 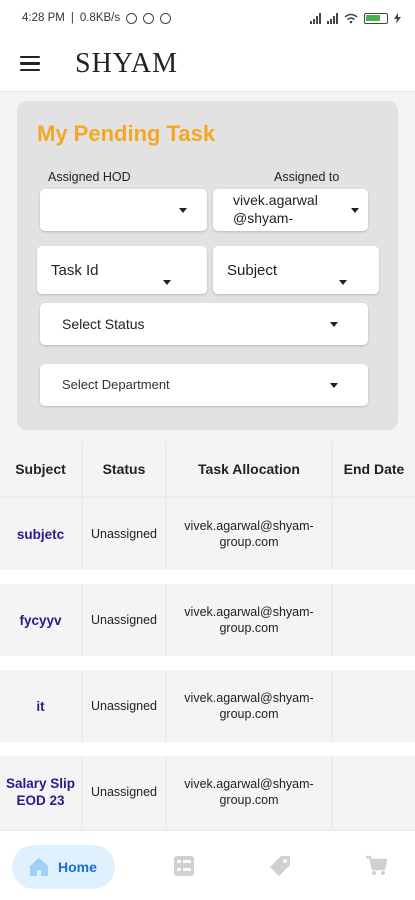 I want to click on header-subject: Subject, so click(x=41, y=469).